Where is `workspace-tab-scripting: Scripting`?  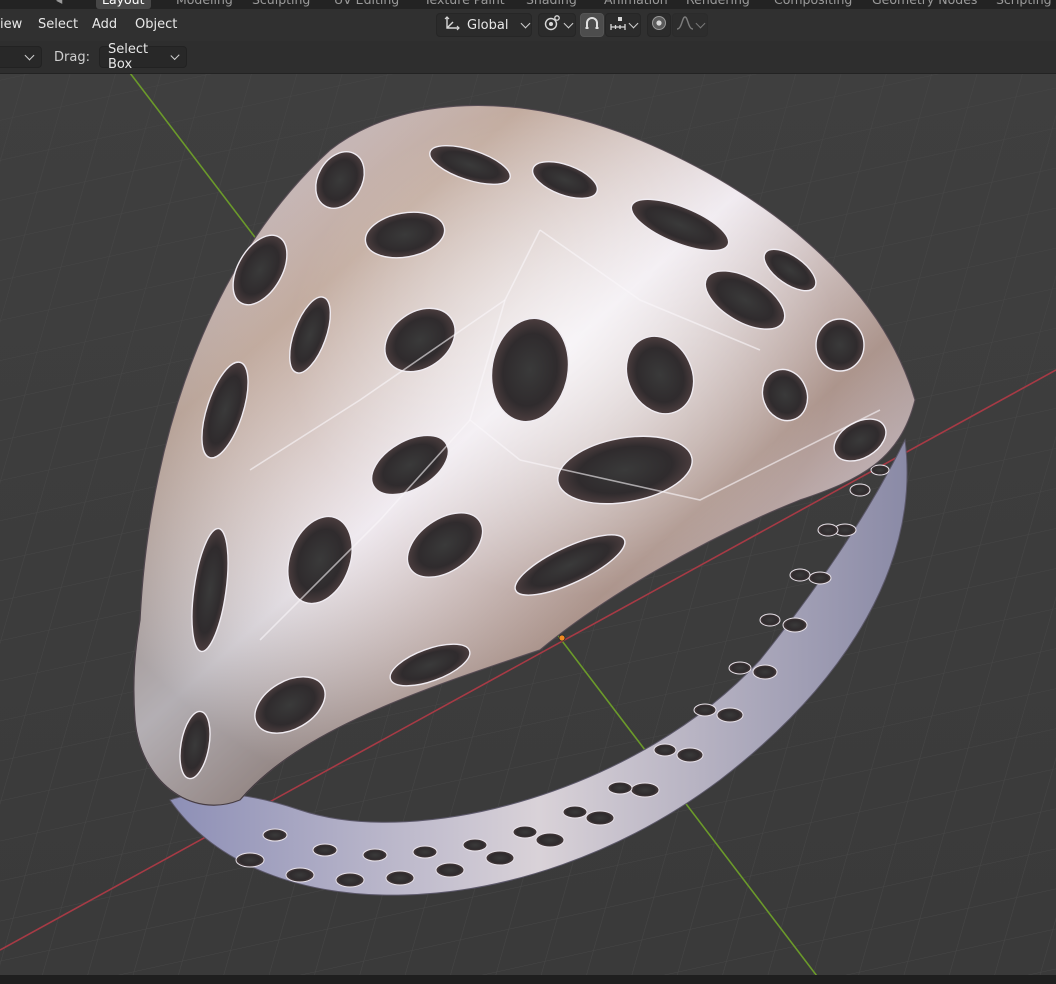
workspace-tab-scripting: Scripting is located at coordinates (1023, 4).